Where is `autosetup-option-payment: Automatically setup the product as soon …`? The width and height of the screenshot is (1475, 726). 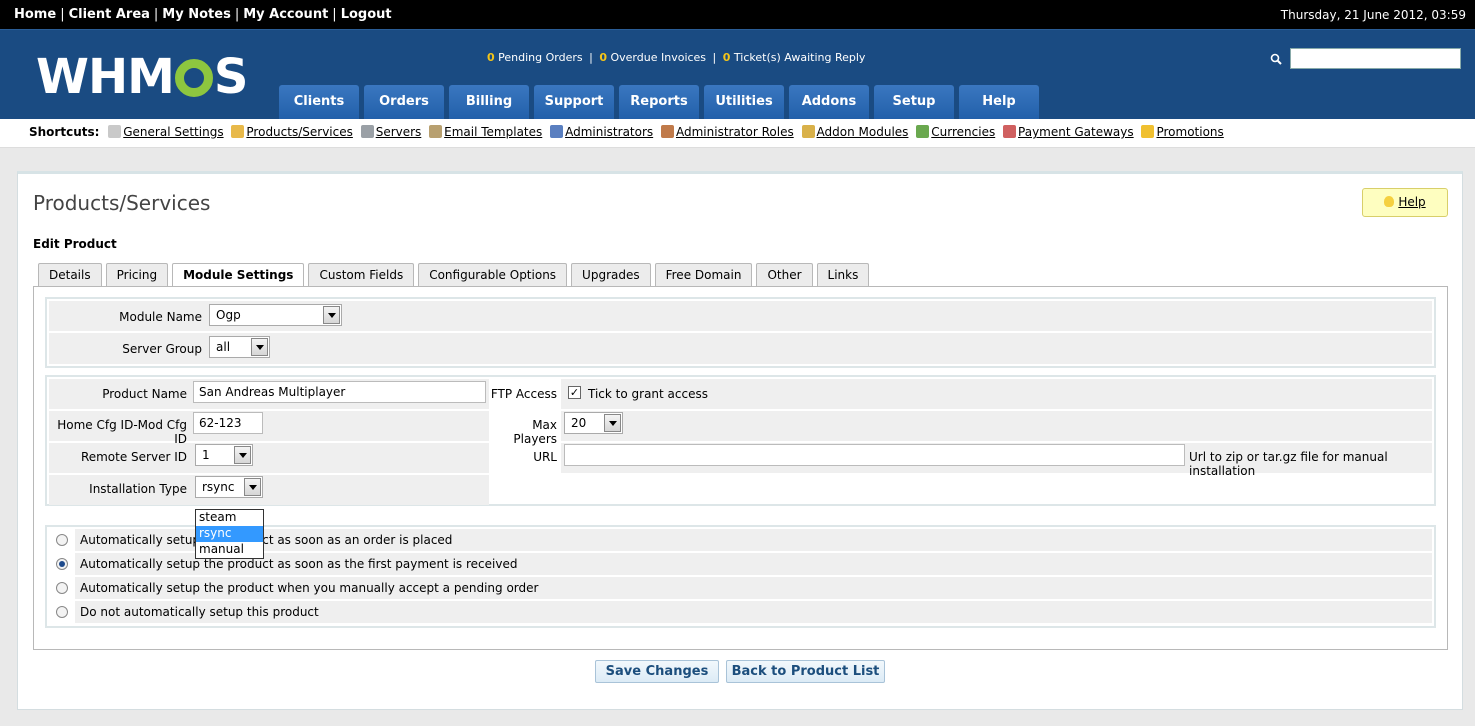 autosetup-option-payment: Automatically setup the product as soon … is located at coordinates (299, 564).